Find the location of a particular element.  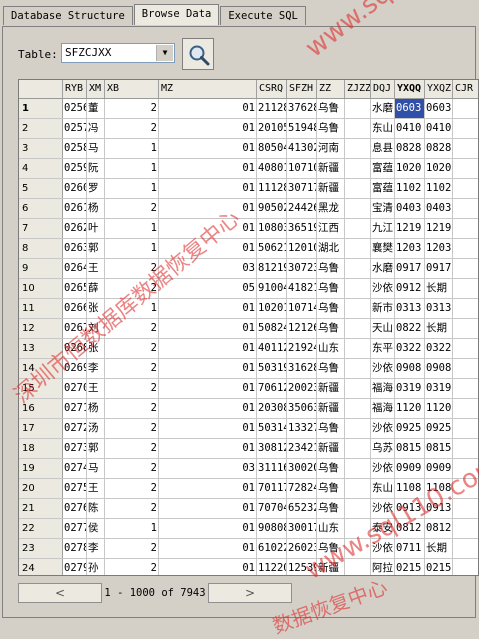

next-page-button: > is located at coordinates (250, 593).